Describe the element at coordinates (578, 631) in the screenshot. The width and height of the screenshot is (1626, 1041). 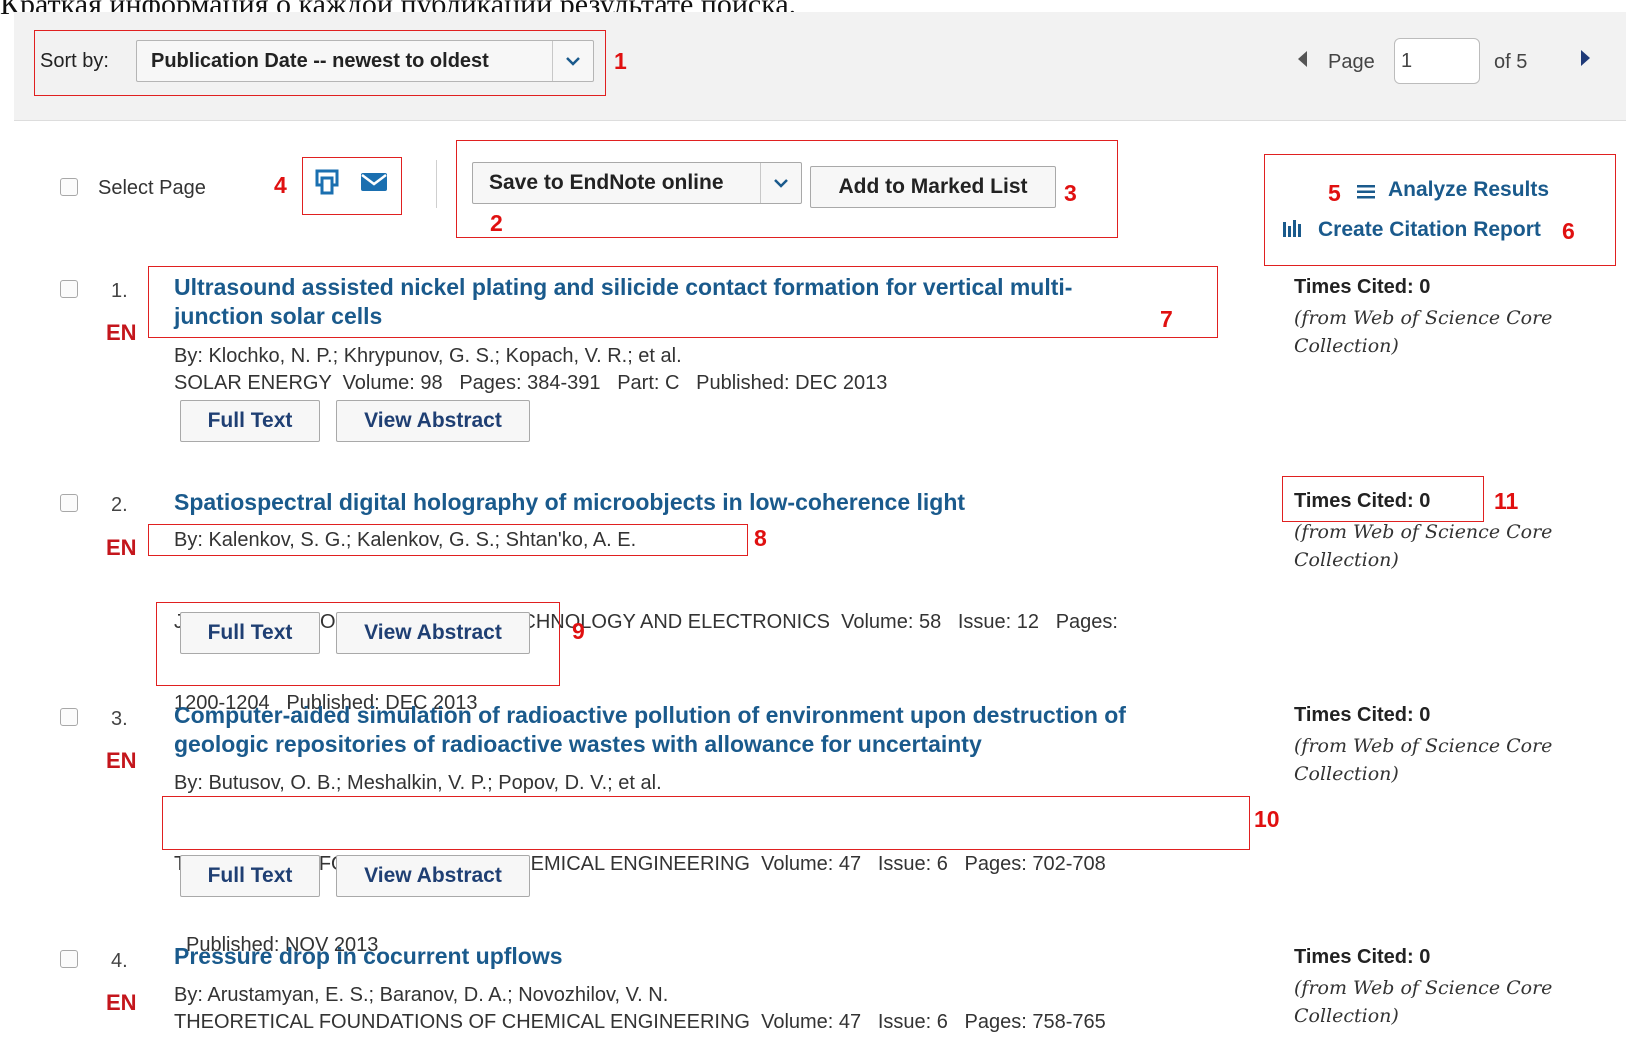
I see `annotation-label-9: 9` at that location.